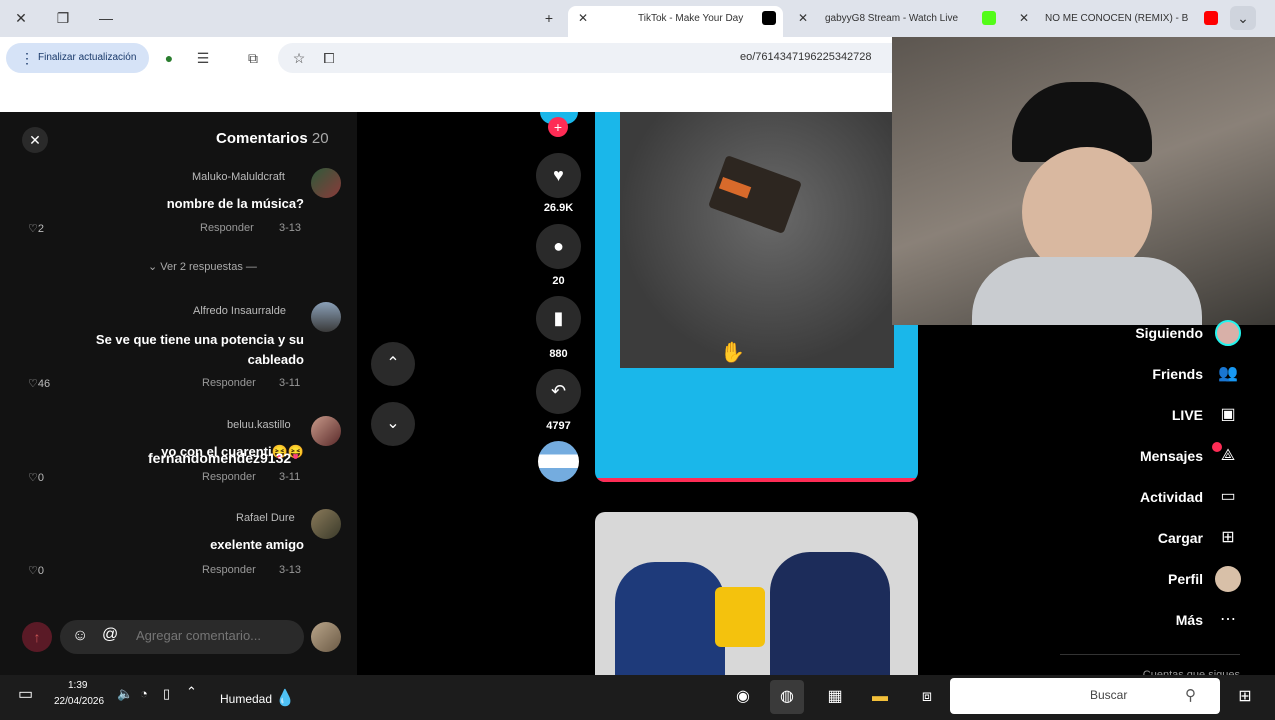 The image size is (1275, 720). Describe the element at coordinates (1083, 181) in the screenshot. I see `webcam-overlay` at that location.